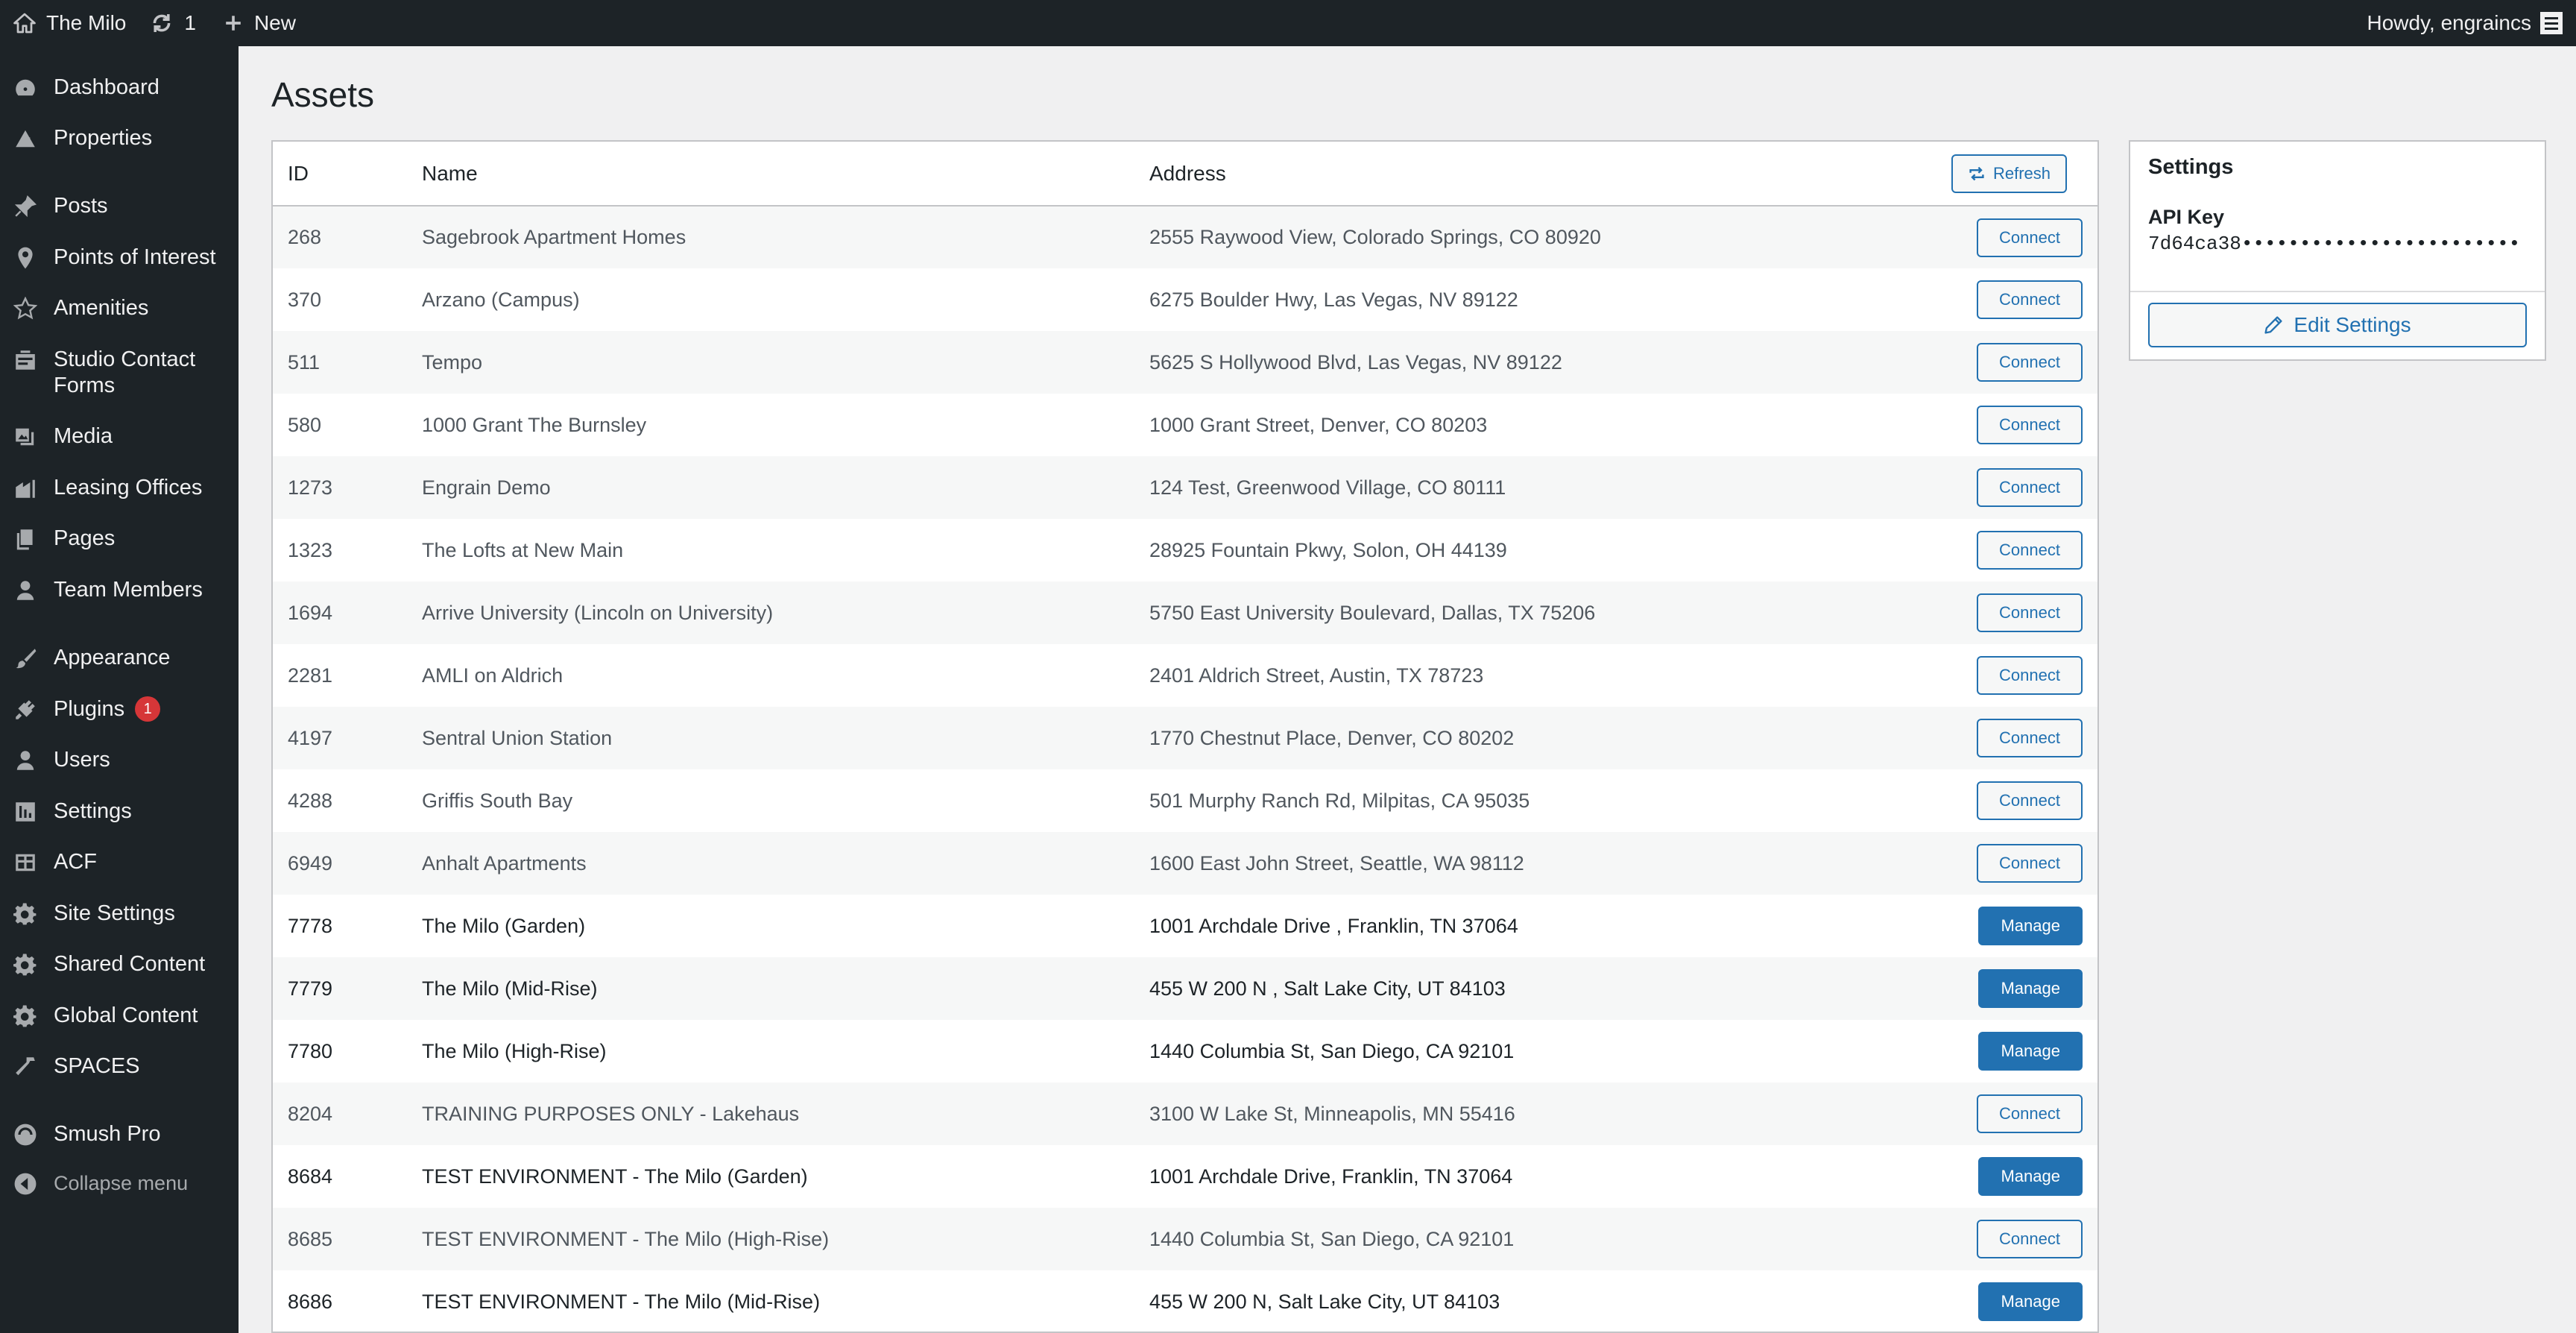 Image resolution: width=2576 pixels, height=1333 pixels. What do you see at coordinates (24, 23) in the screenshot?
I see `home-icon` at bounding box center [24, 23].